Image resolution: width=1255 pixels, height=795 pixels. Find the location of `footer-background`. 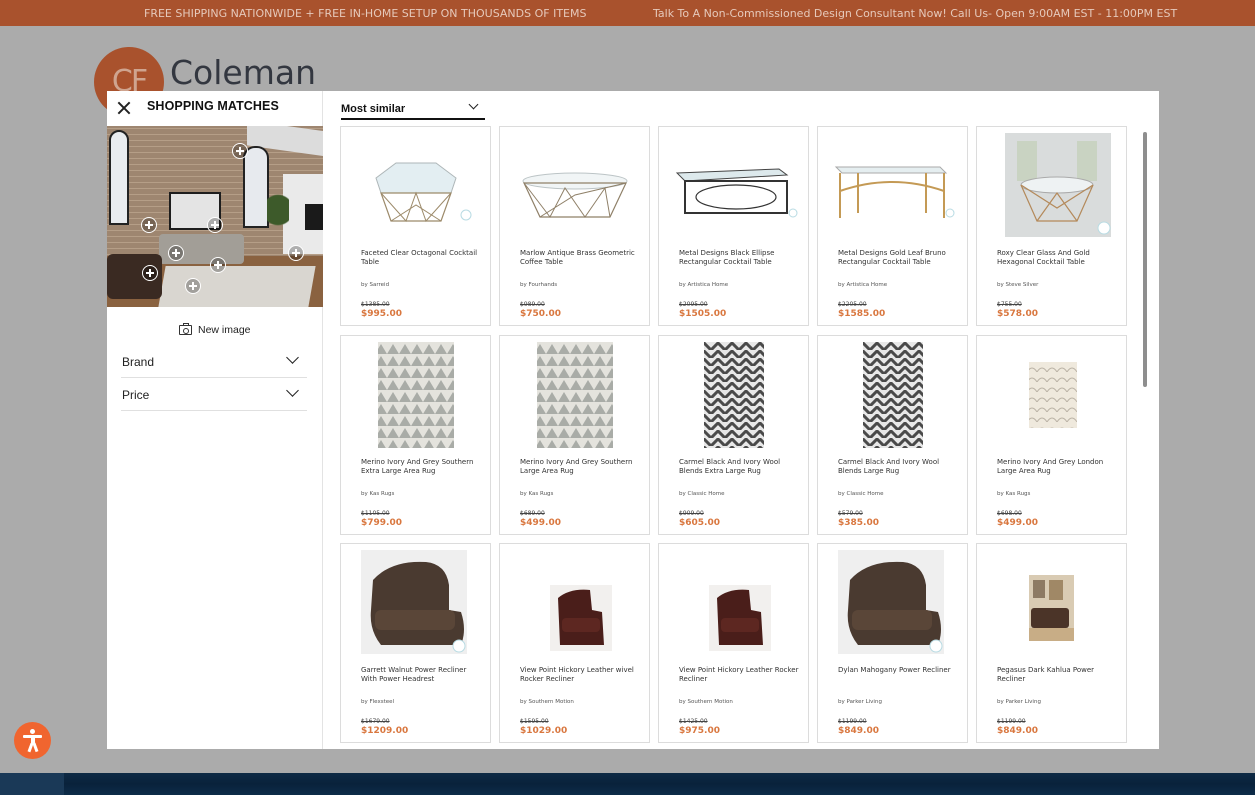

footer-background is located at coordinates (627, 784).